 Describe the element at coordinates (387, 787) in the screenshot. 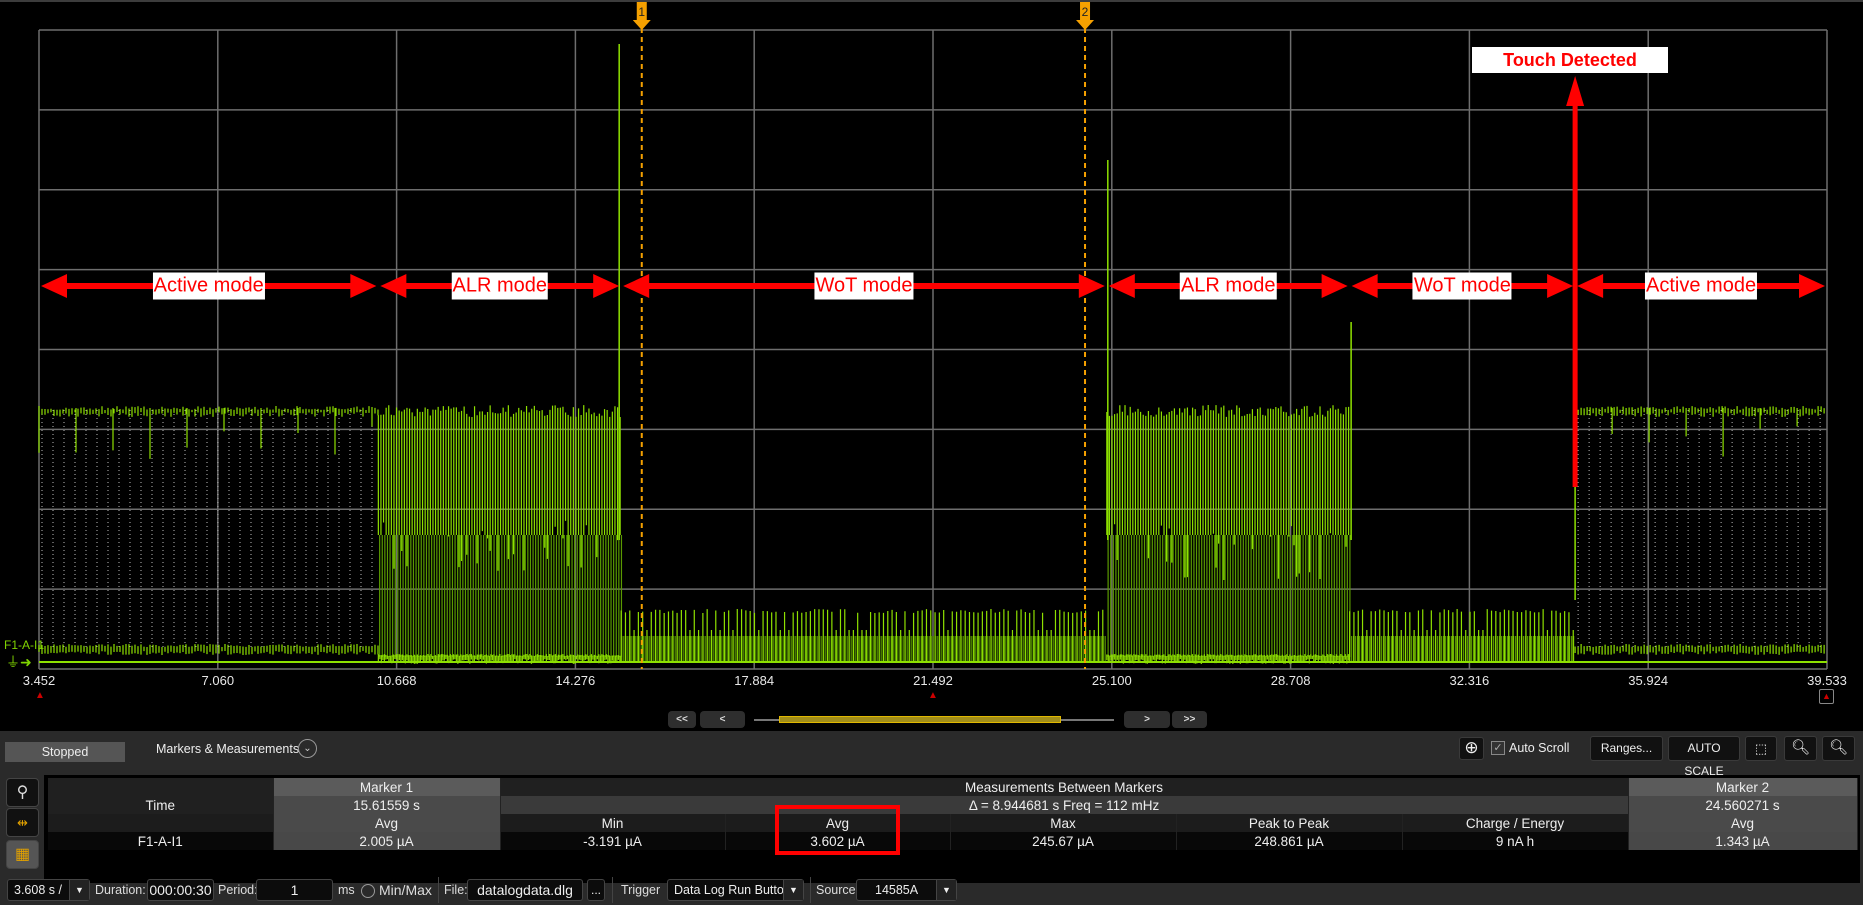

I see `marker1-header: Marker 1` at that location.